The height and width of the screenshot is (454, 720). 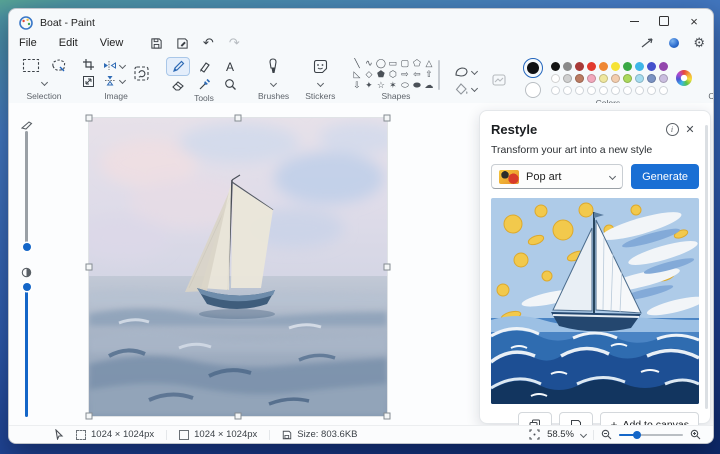 I want to click on brush-size-slider-thumb, so click(x=26, y=247).